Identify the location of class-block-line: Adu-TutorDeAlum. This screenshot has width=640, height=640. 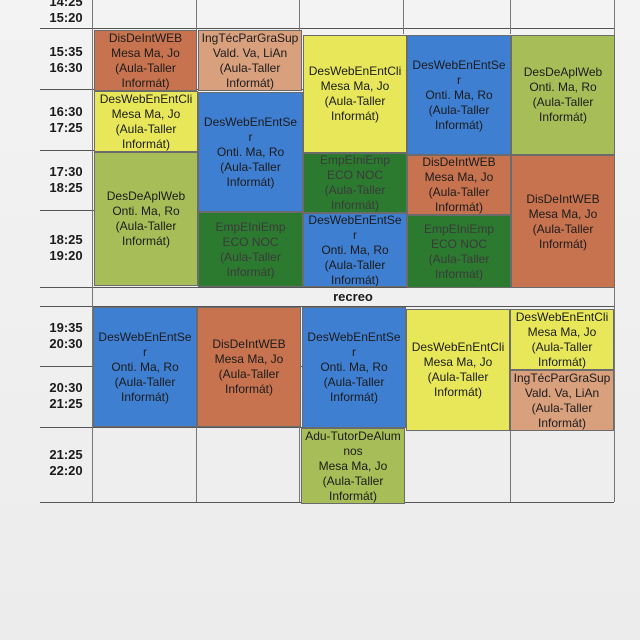
(353, 435).